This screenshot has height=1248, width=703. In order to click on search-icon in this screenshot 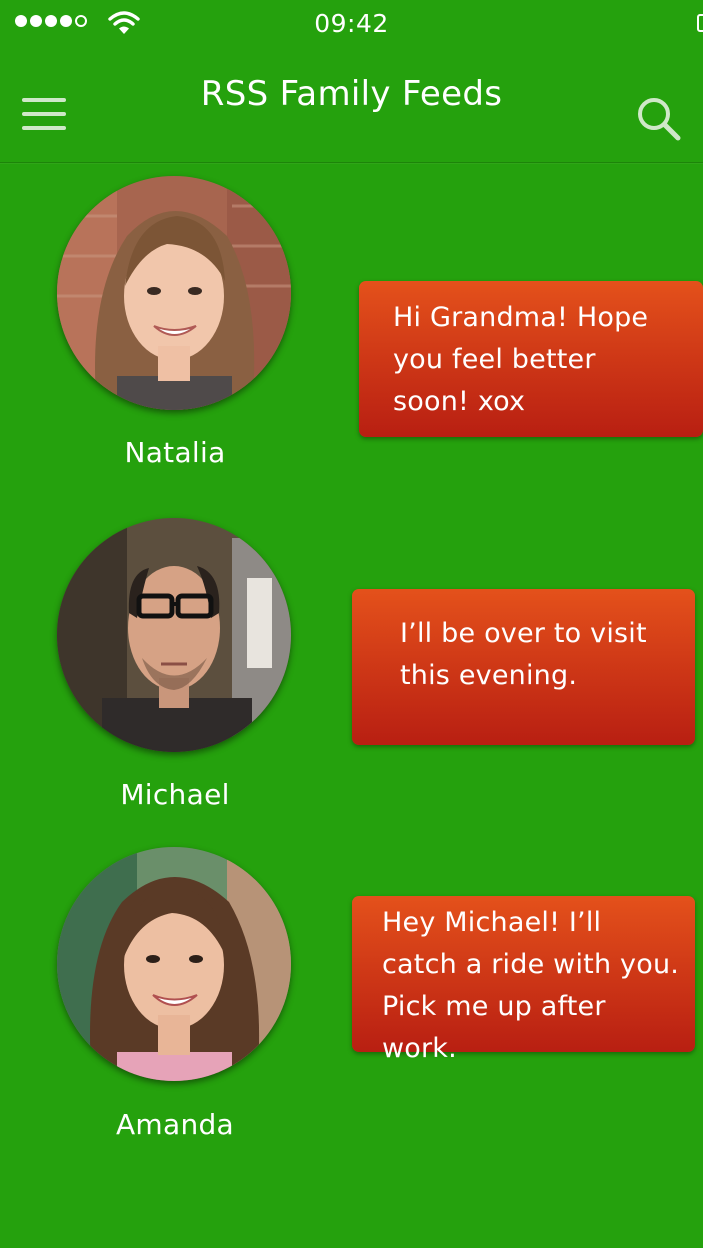, I will do `click(660, 120)`.